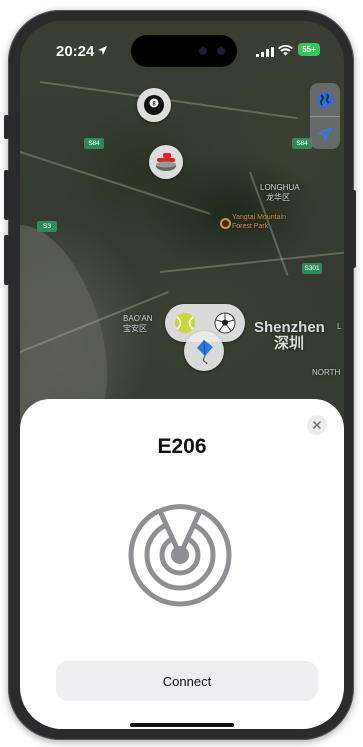 This screenshot has height=747, width=363. What do you see at coordinates (280, 187) in the screenshot?
I see `district-label-longhua: LONGHUA` at bounding box center [280, 187].